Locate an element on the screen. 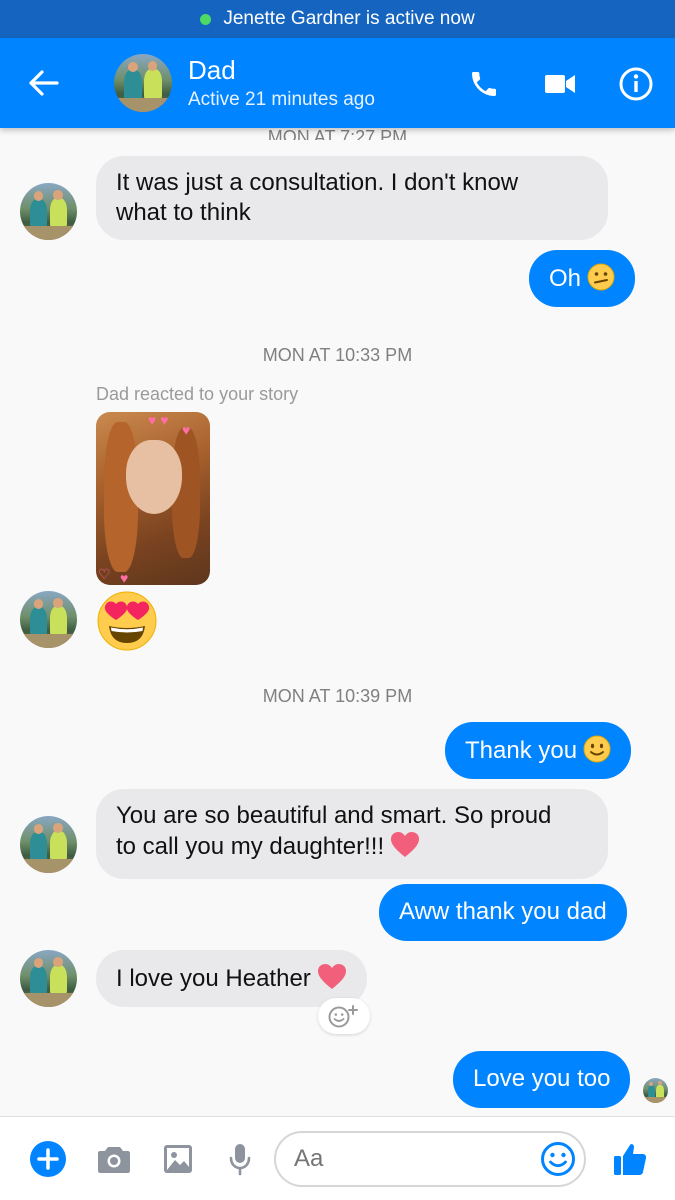 This screenshot has width=675, height=1200. mic-icon is located at coordinates (240, 1159).